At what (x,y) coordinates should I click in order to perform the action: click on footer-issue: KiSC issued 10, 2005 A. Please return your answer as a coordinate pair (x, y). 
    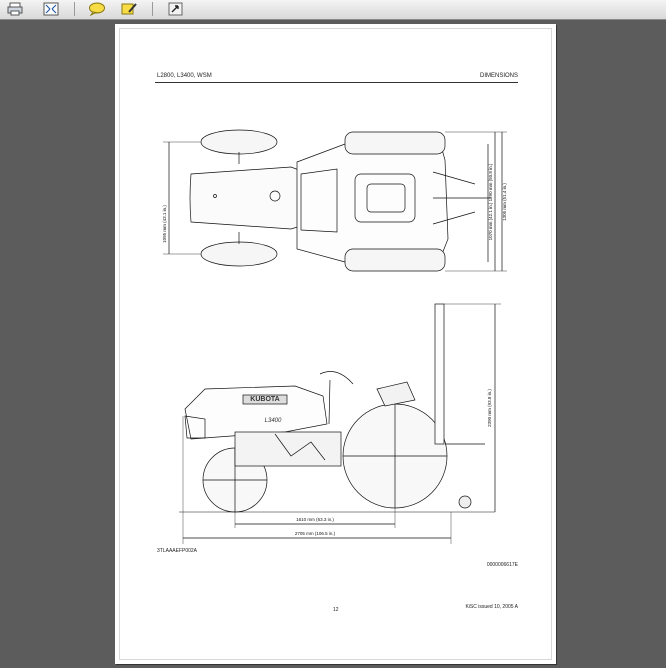
    Looking at the image, I should click on (491, 607).